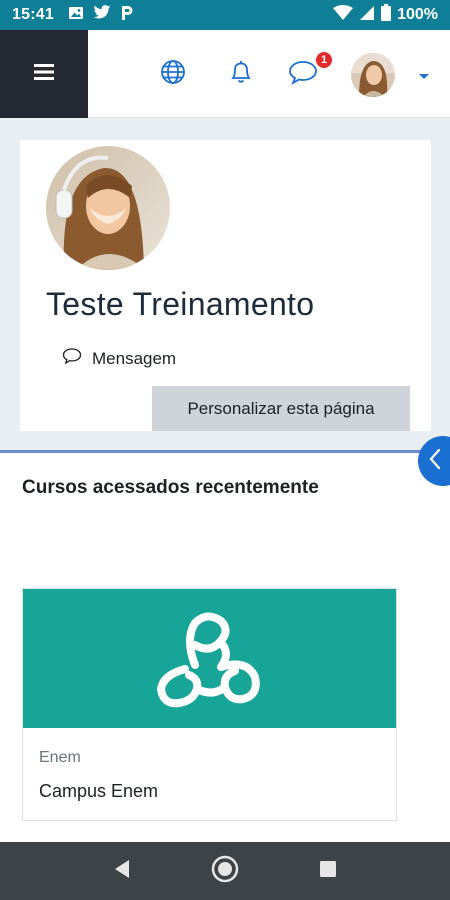  I want to click on notifications-button, so click(241, 74).